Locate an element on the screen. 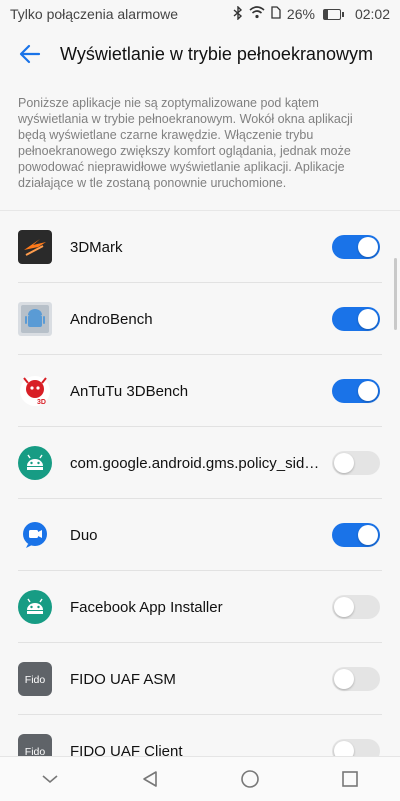 This screenshot has height=801, width=400. list-item: 3DMark is located at coordinates (200, 247).